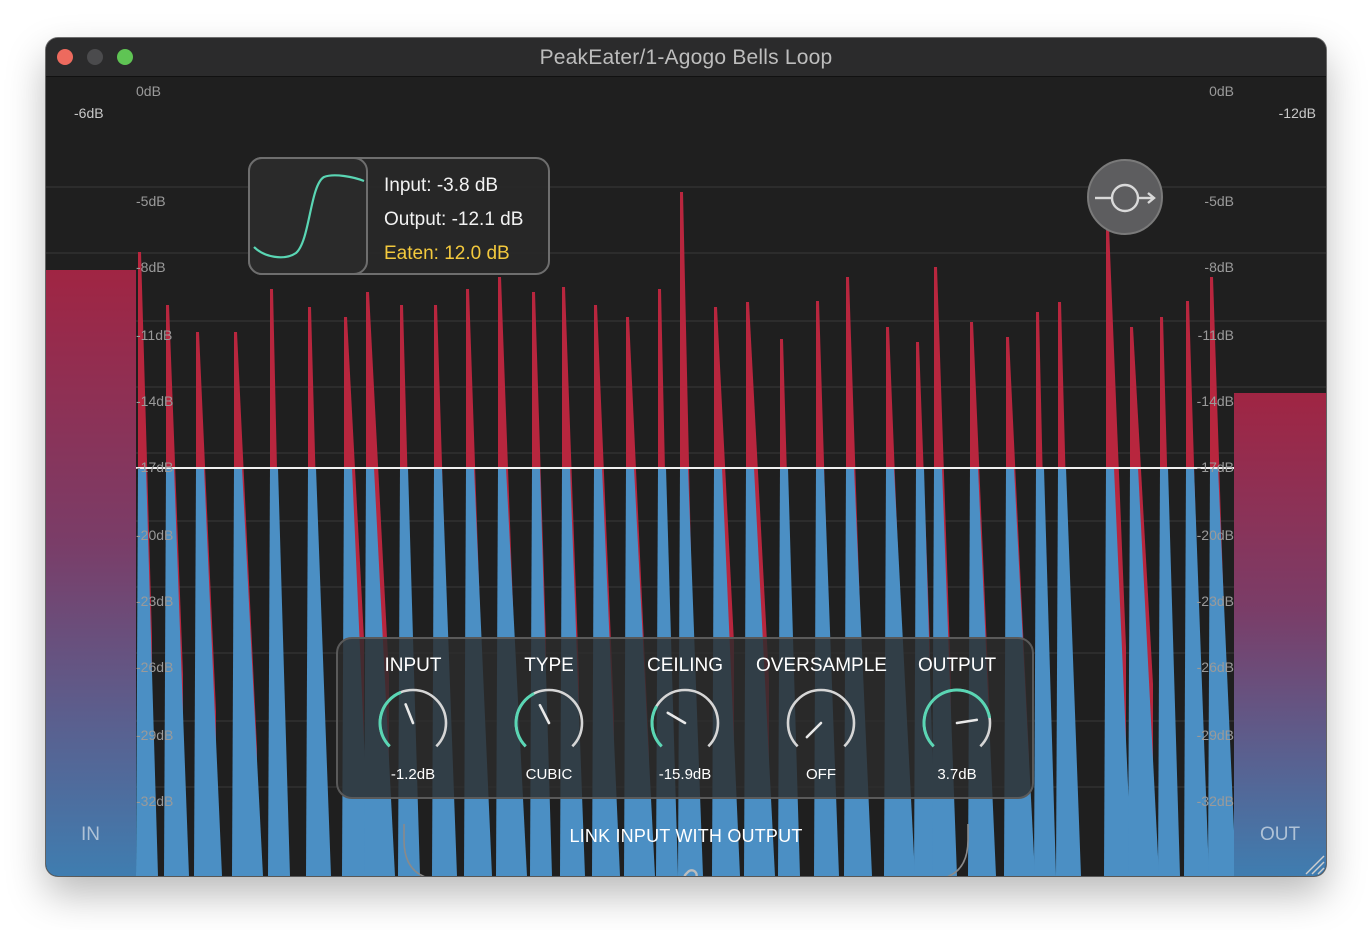 Image resolution: width=1372 pixels, height=930 pixels. Describe the element at coordinates (957, 665) in the screenshot. I see `knob-title: OUTPUT` at that location.